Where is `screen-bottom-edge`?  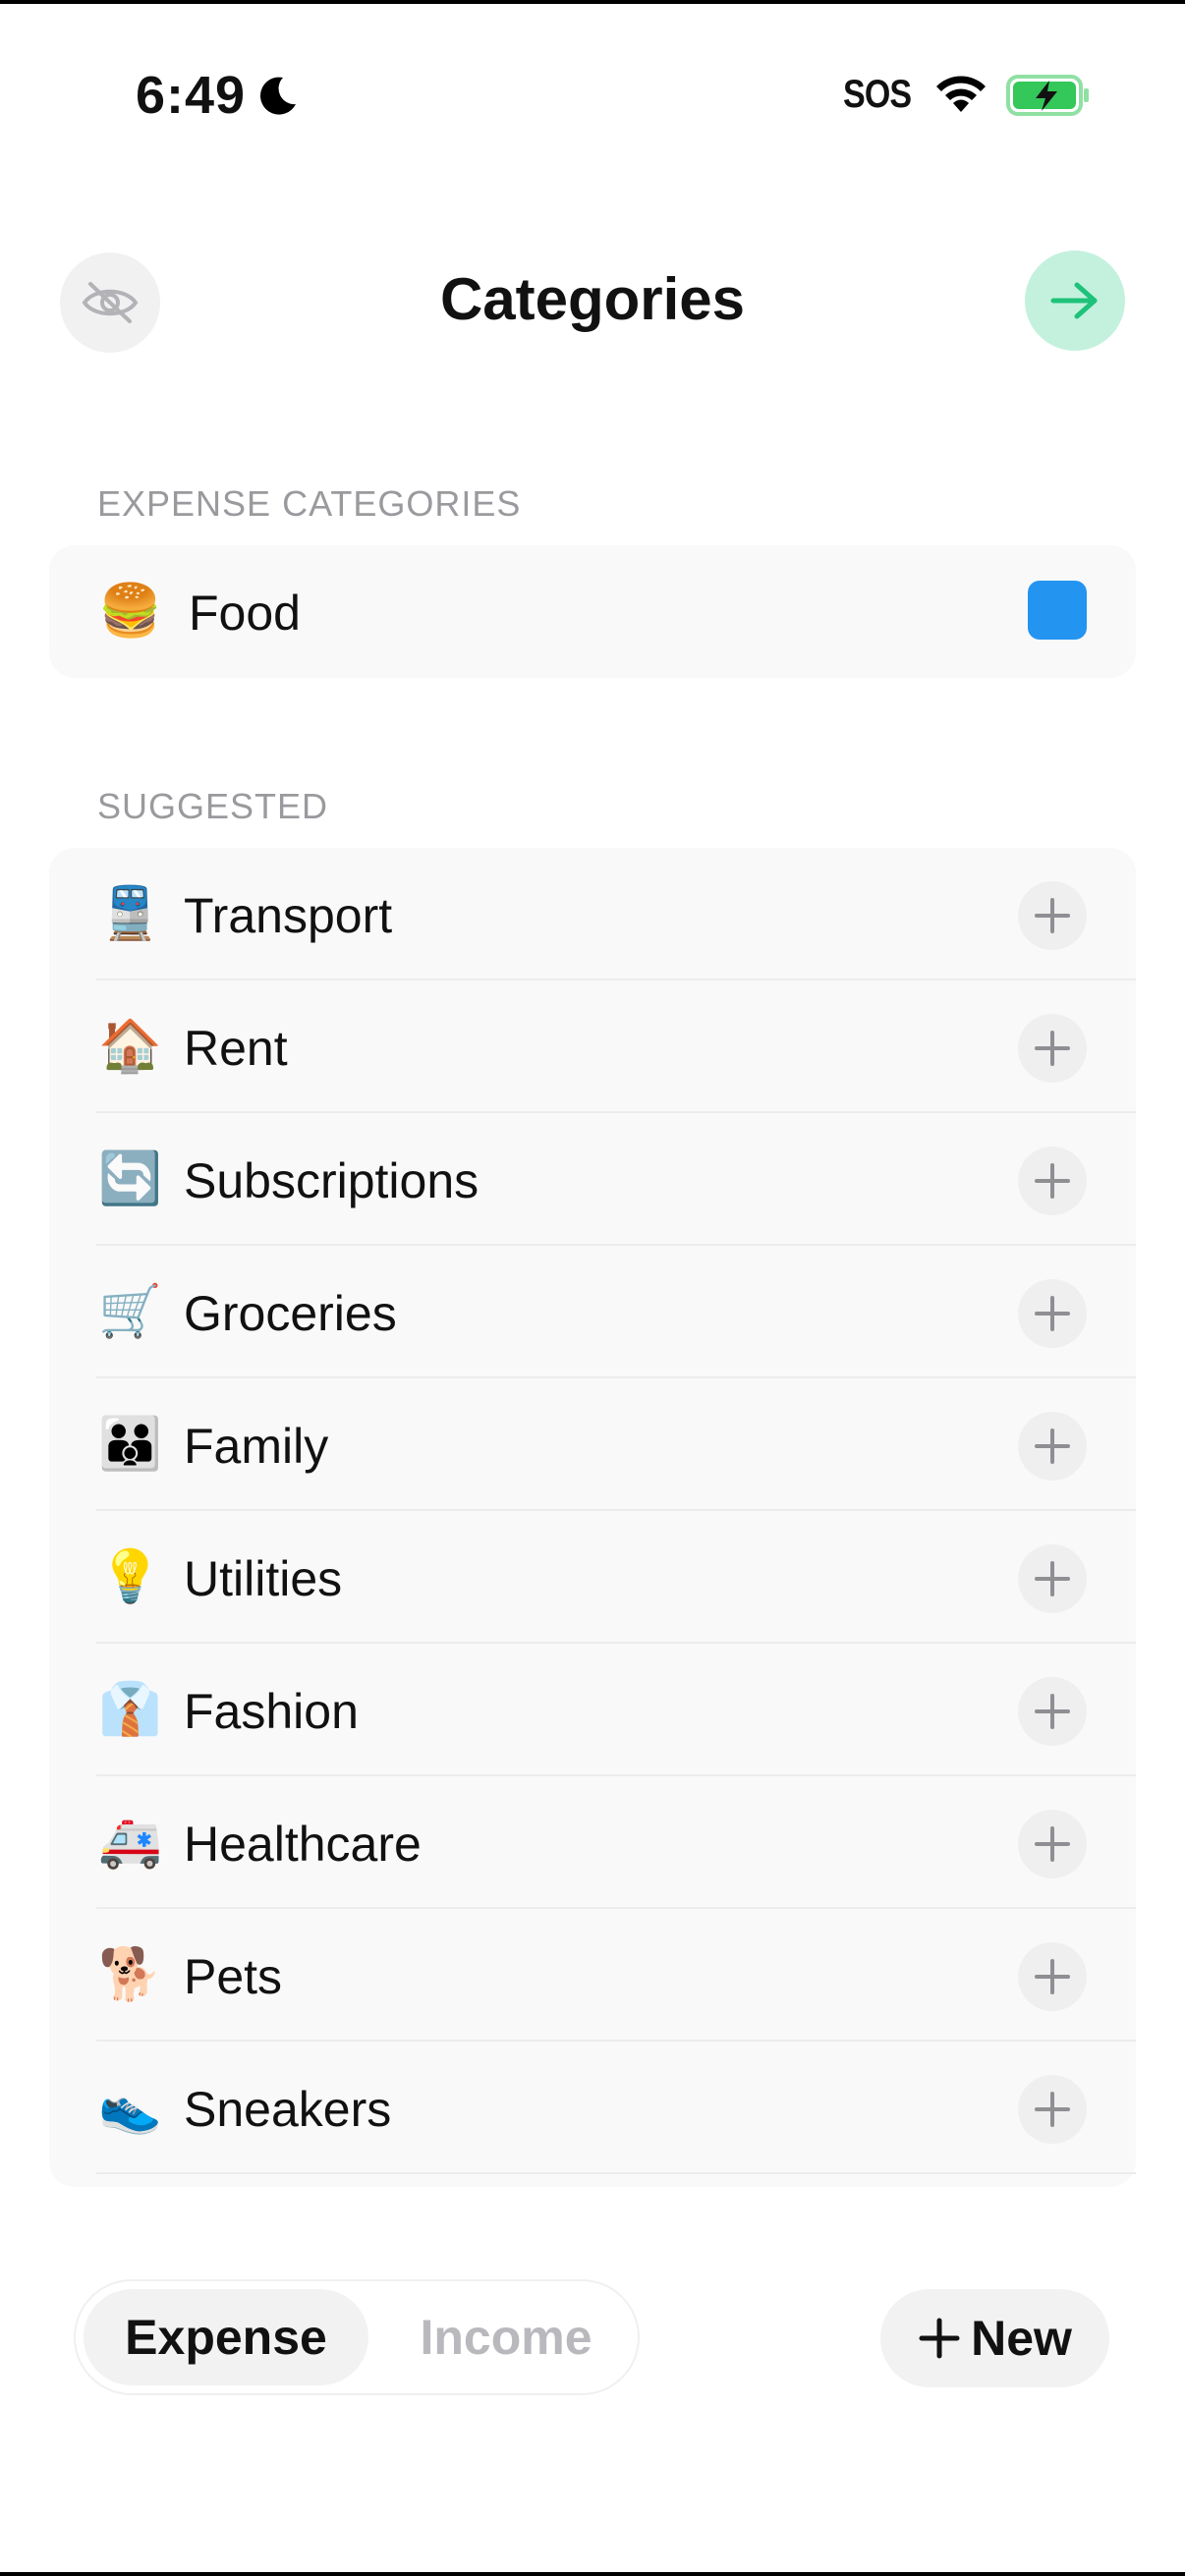 screen-bottom-edge is located at coordinates (592, 2574).